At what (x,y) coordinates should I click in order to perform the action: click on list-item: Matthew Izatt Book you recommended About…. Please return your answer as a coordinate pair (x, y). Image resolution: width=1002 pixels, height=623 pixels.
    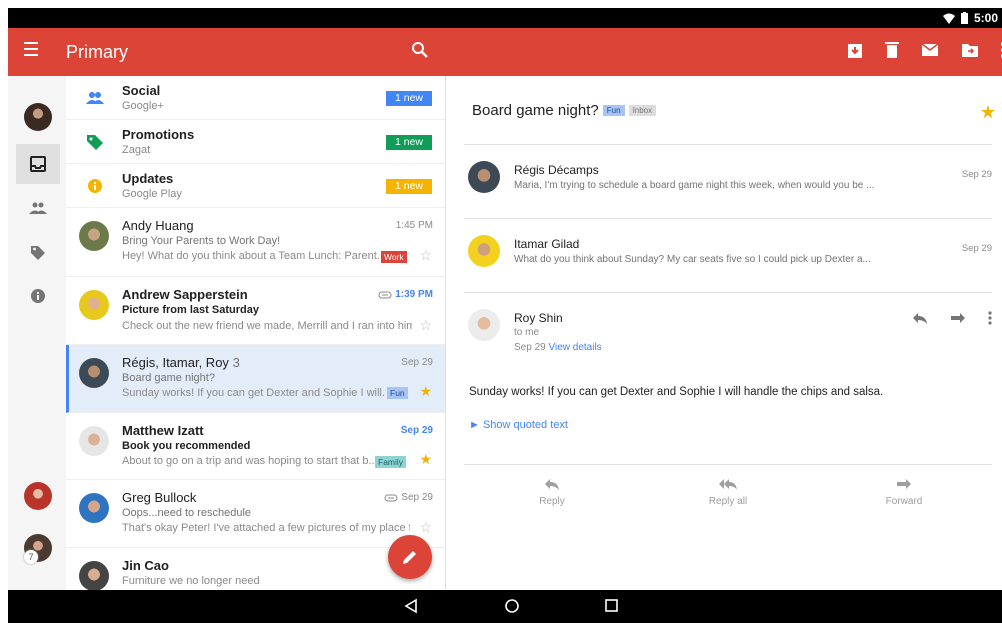
    Looking at the image, I should click on (255, 446).